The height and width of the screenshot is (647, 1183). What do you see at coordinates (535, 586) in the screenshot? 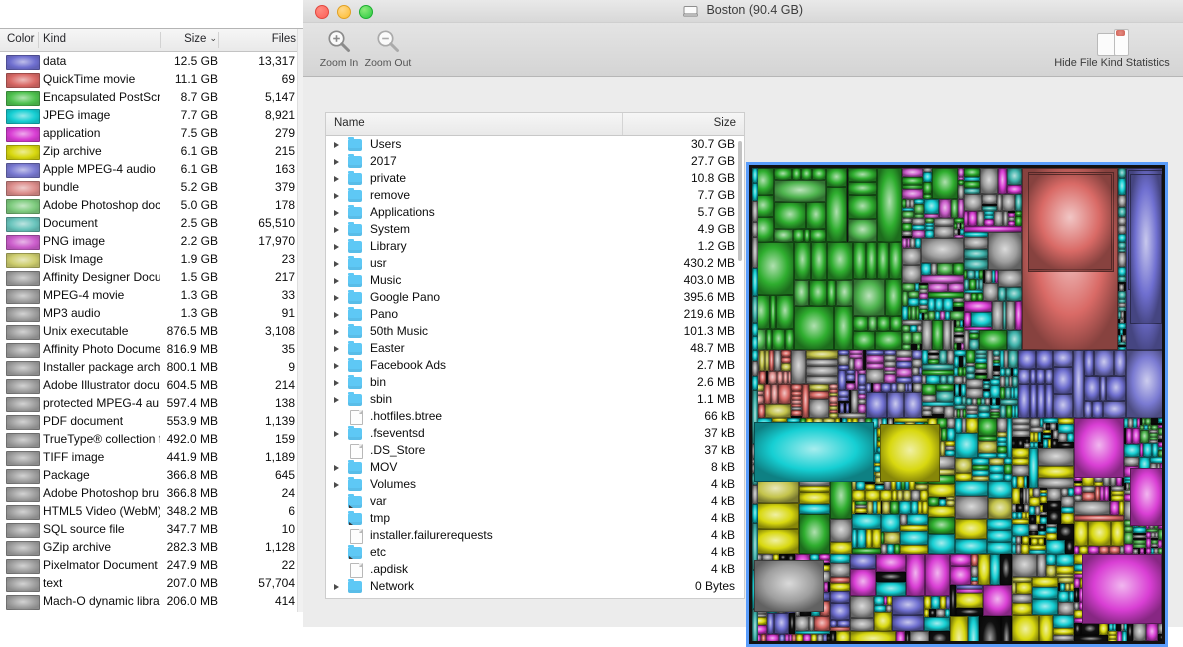
I see `file-row: Network0 Bytes` at bounding box center [535, 586].